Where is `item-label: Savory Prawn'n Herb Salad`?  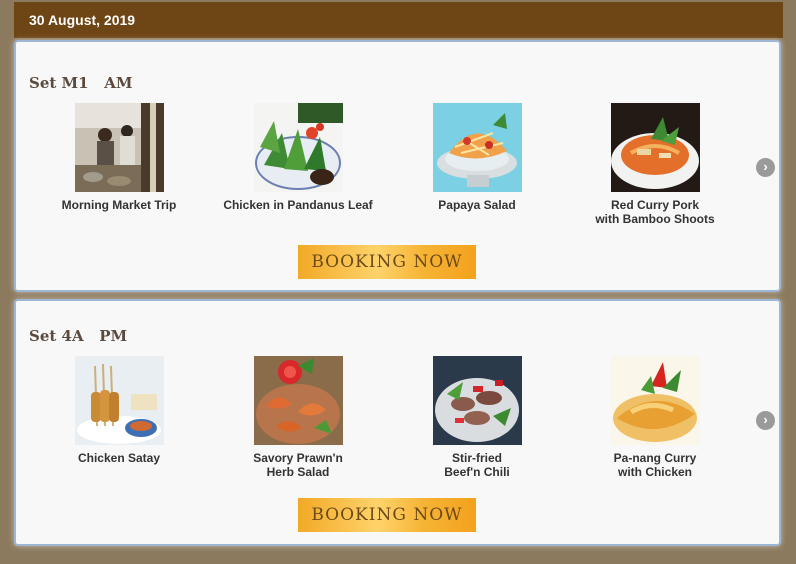
item-label: Savory Prawn'n Herb Salad is located at coordinates (298, 465).